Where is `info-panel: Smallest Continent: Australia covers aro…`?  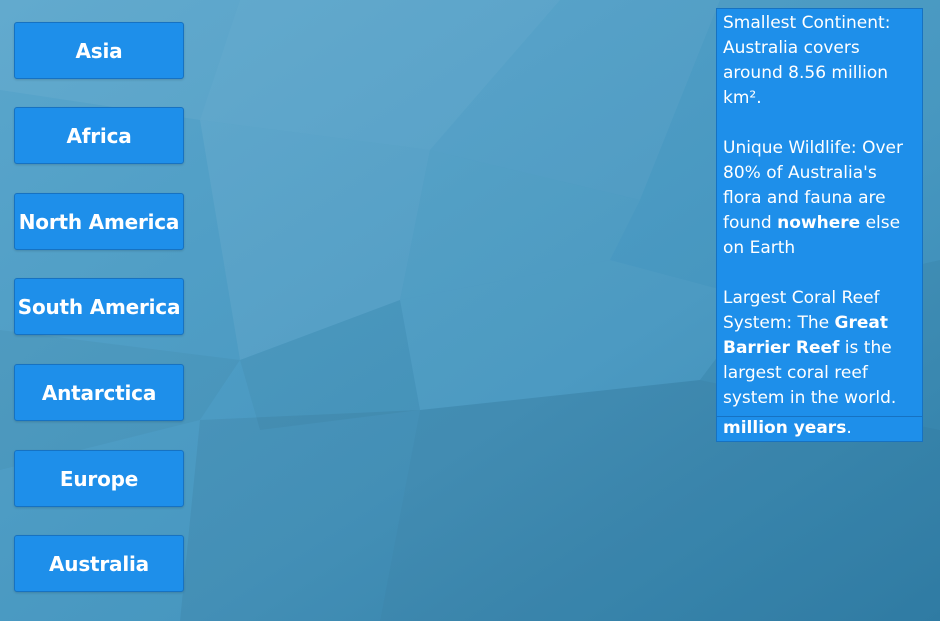
info-panel: Smallest Continent: Australia covers aro… is located at coordinates (819, 212).